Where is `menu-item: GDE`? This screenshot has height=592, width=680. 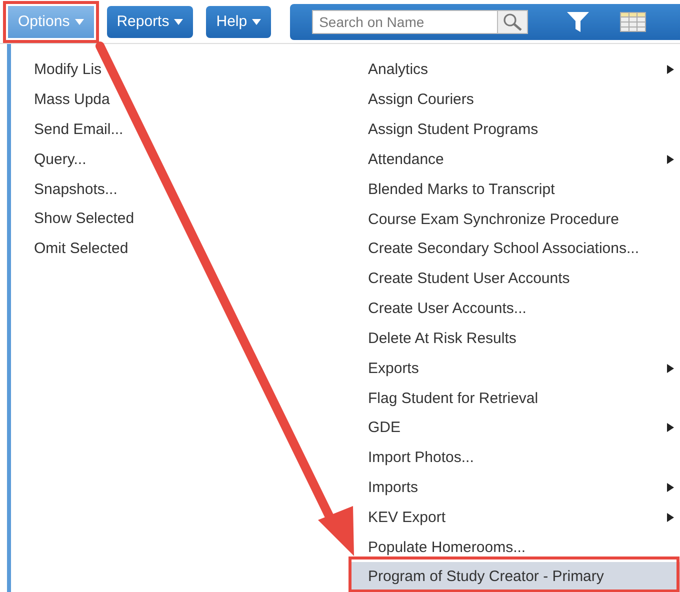
menu-item: GDE is located at coordinates (515, 427).